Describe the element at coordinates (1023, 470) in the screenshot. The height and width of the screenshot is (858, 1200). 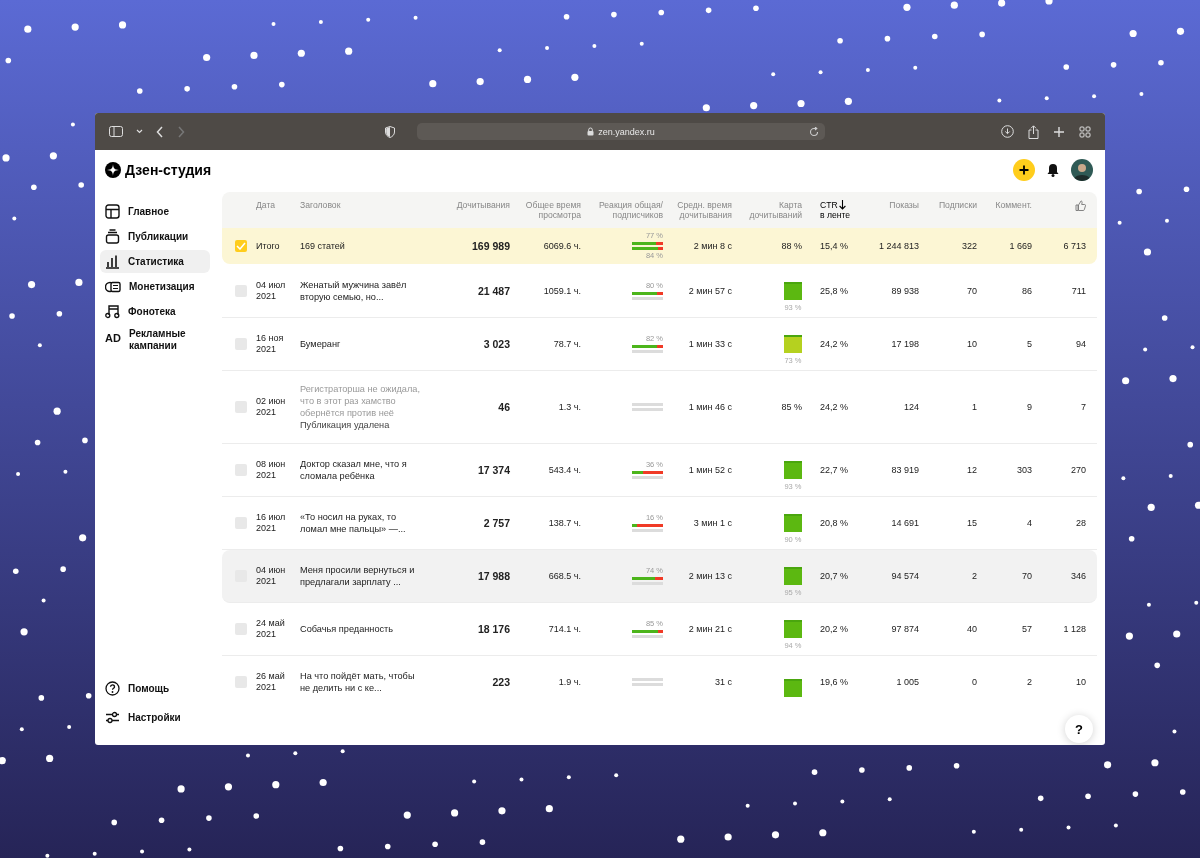
I see `table-cell-text: 303` at that location.